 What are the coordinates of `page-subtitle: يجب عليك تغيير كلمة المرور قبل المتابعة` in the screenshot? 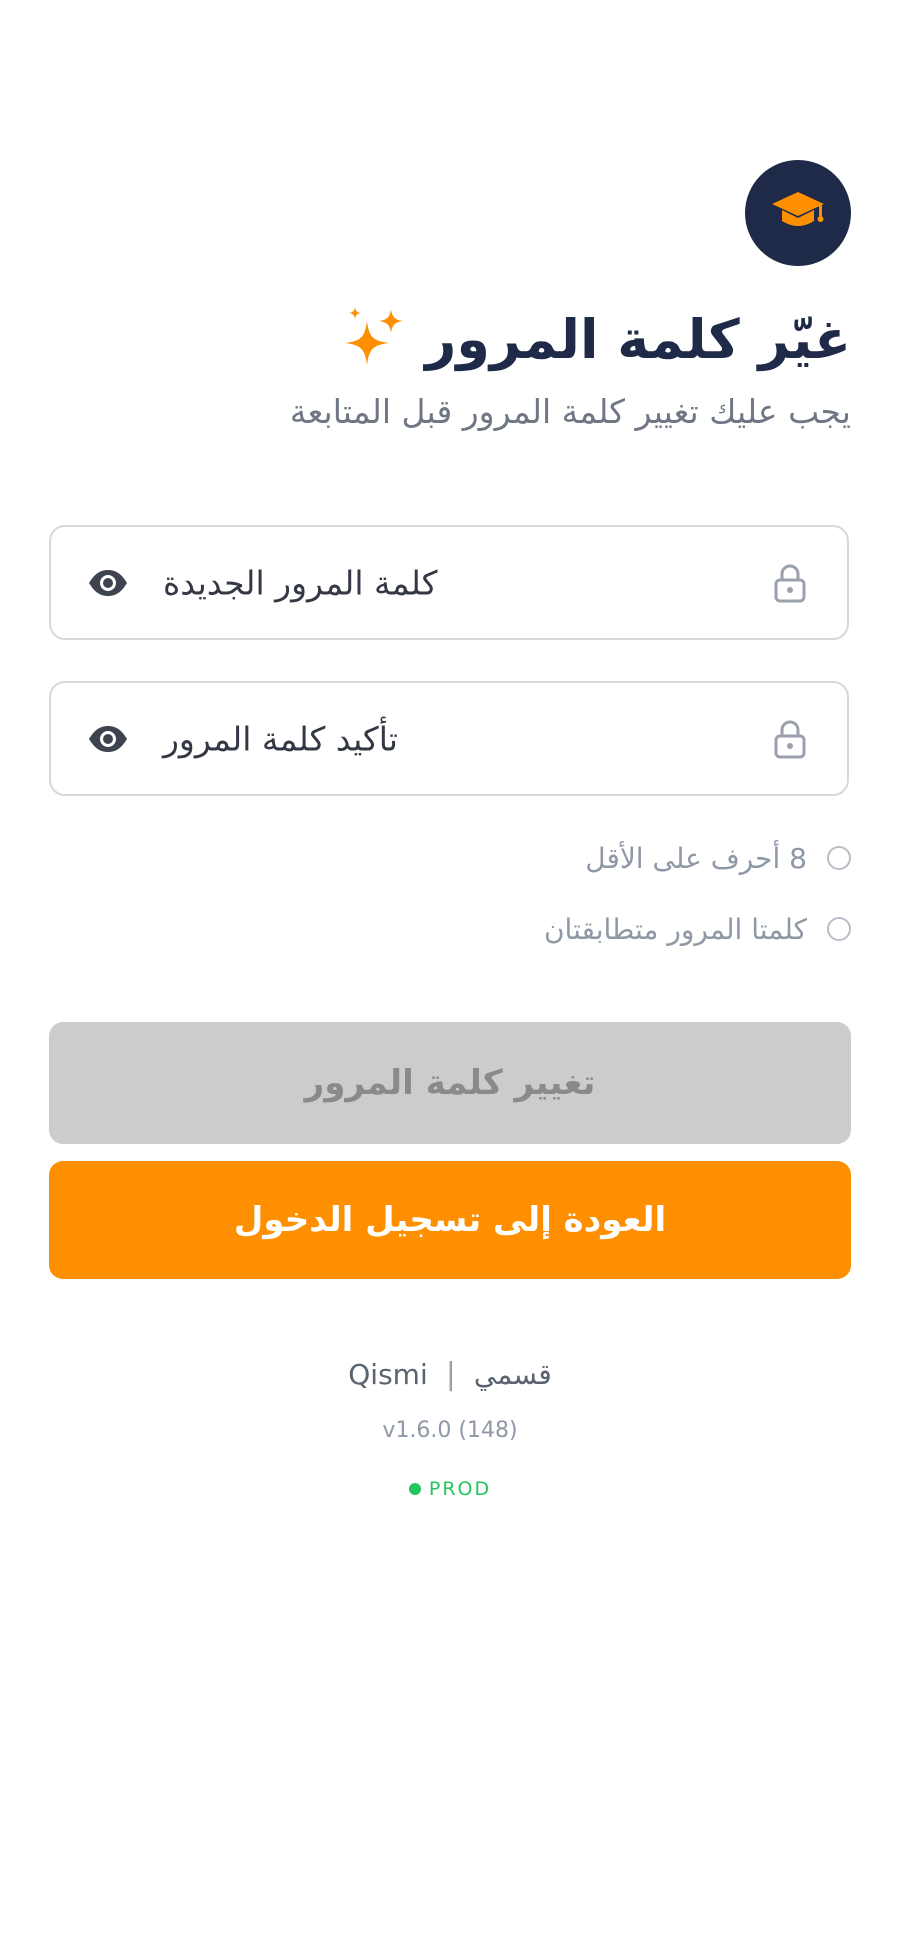 It's located at (570, 411).